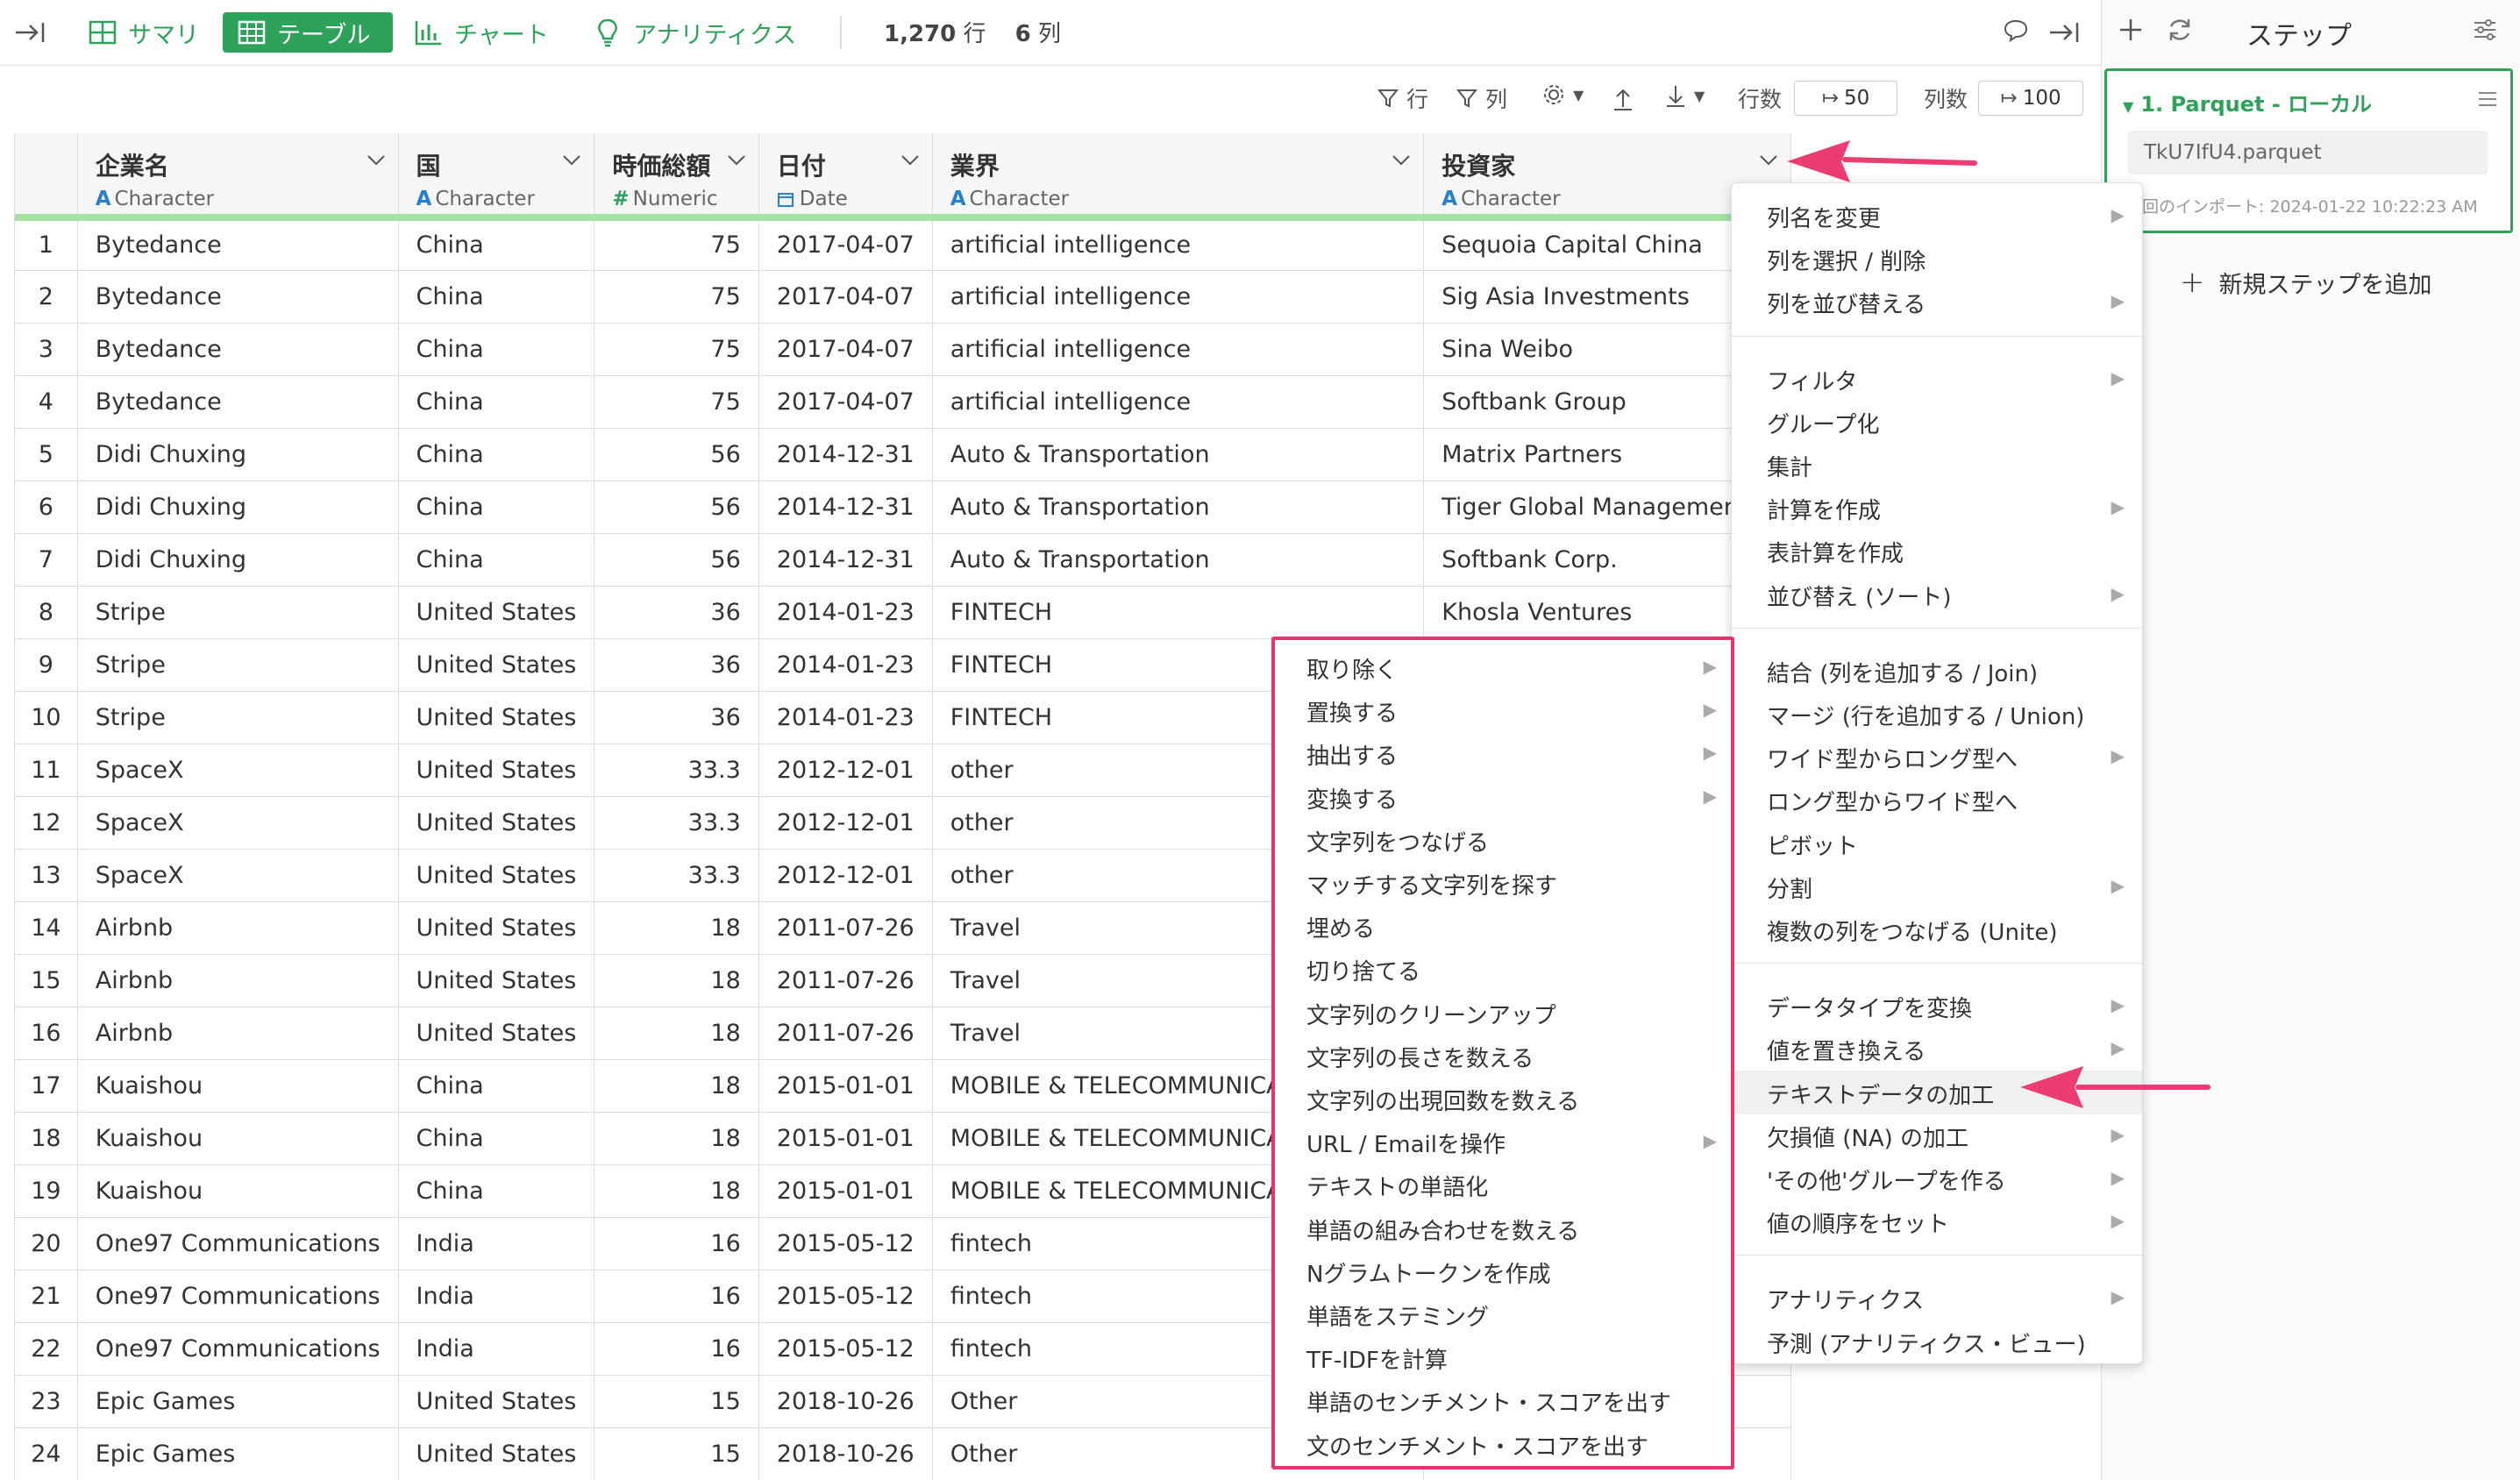  Describe the element at coordinates (46, 665) in the screenshot. I see `row-index: 9` at that location.